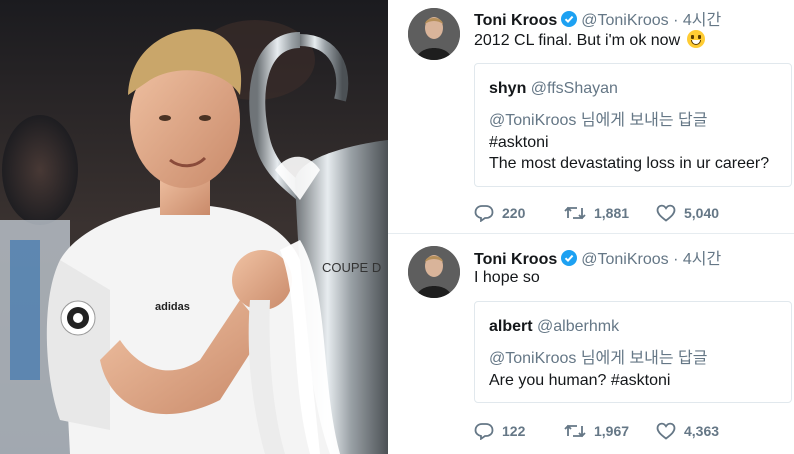 The height and width of the screenshot is (454, 794). What do you see at coordinates (702, 213) in the screenshot?
I see `like-count: 5,040` at bounding box center [702, 213].